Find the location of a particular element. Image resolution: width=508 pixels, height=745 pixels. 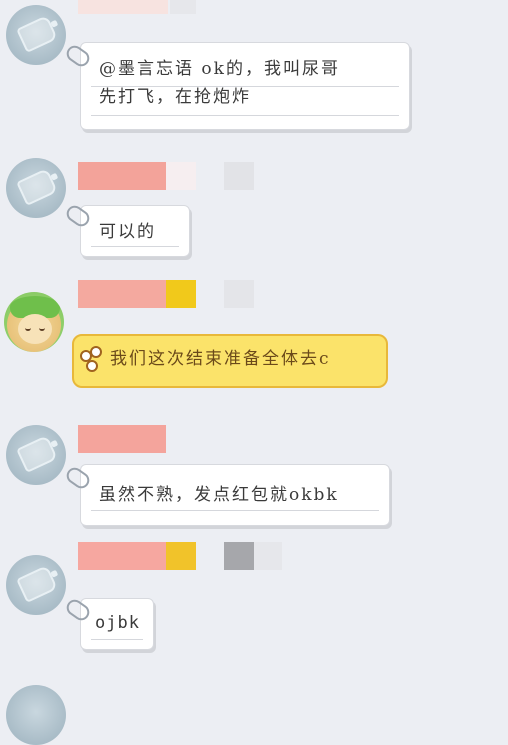

name-redacted-top is located at coordinates (138, 7).